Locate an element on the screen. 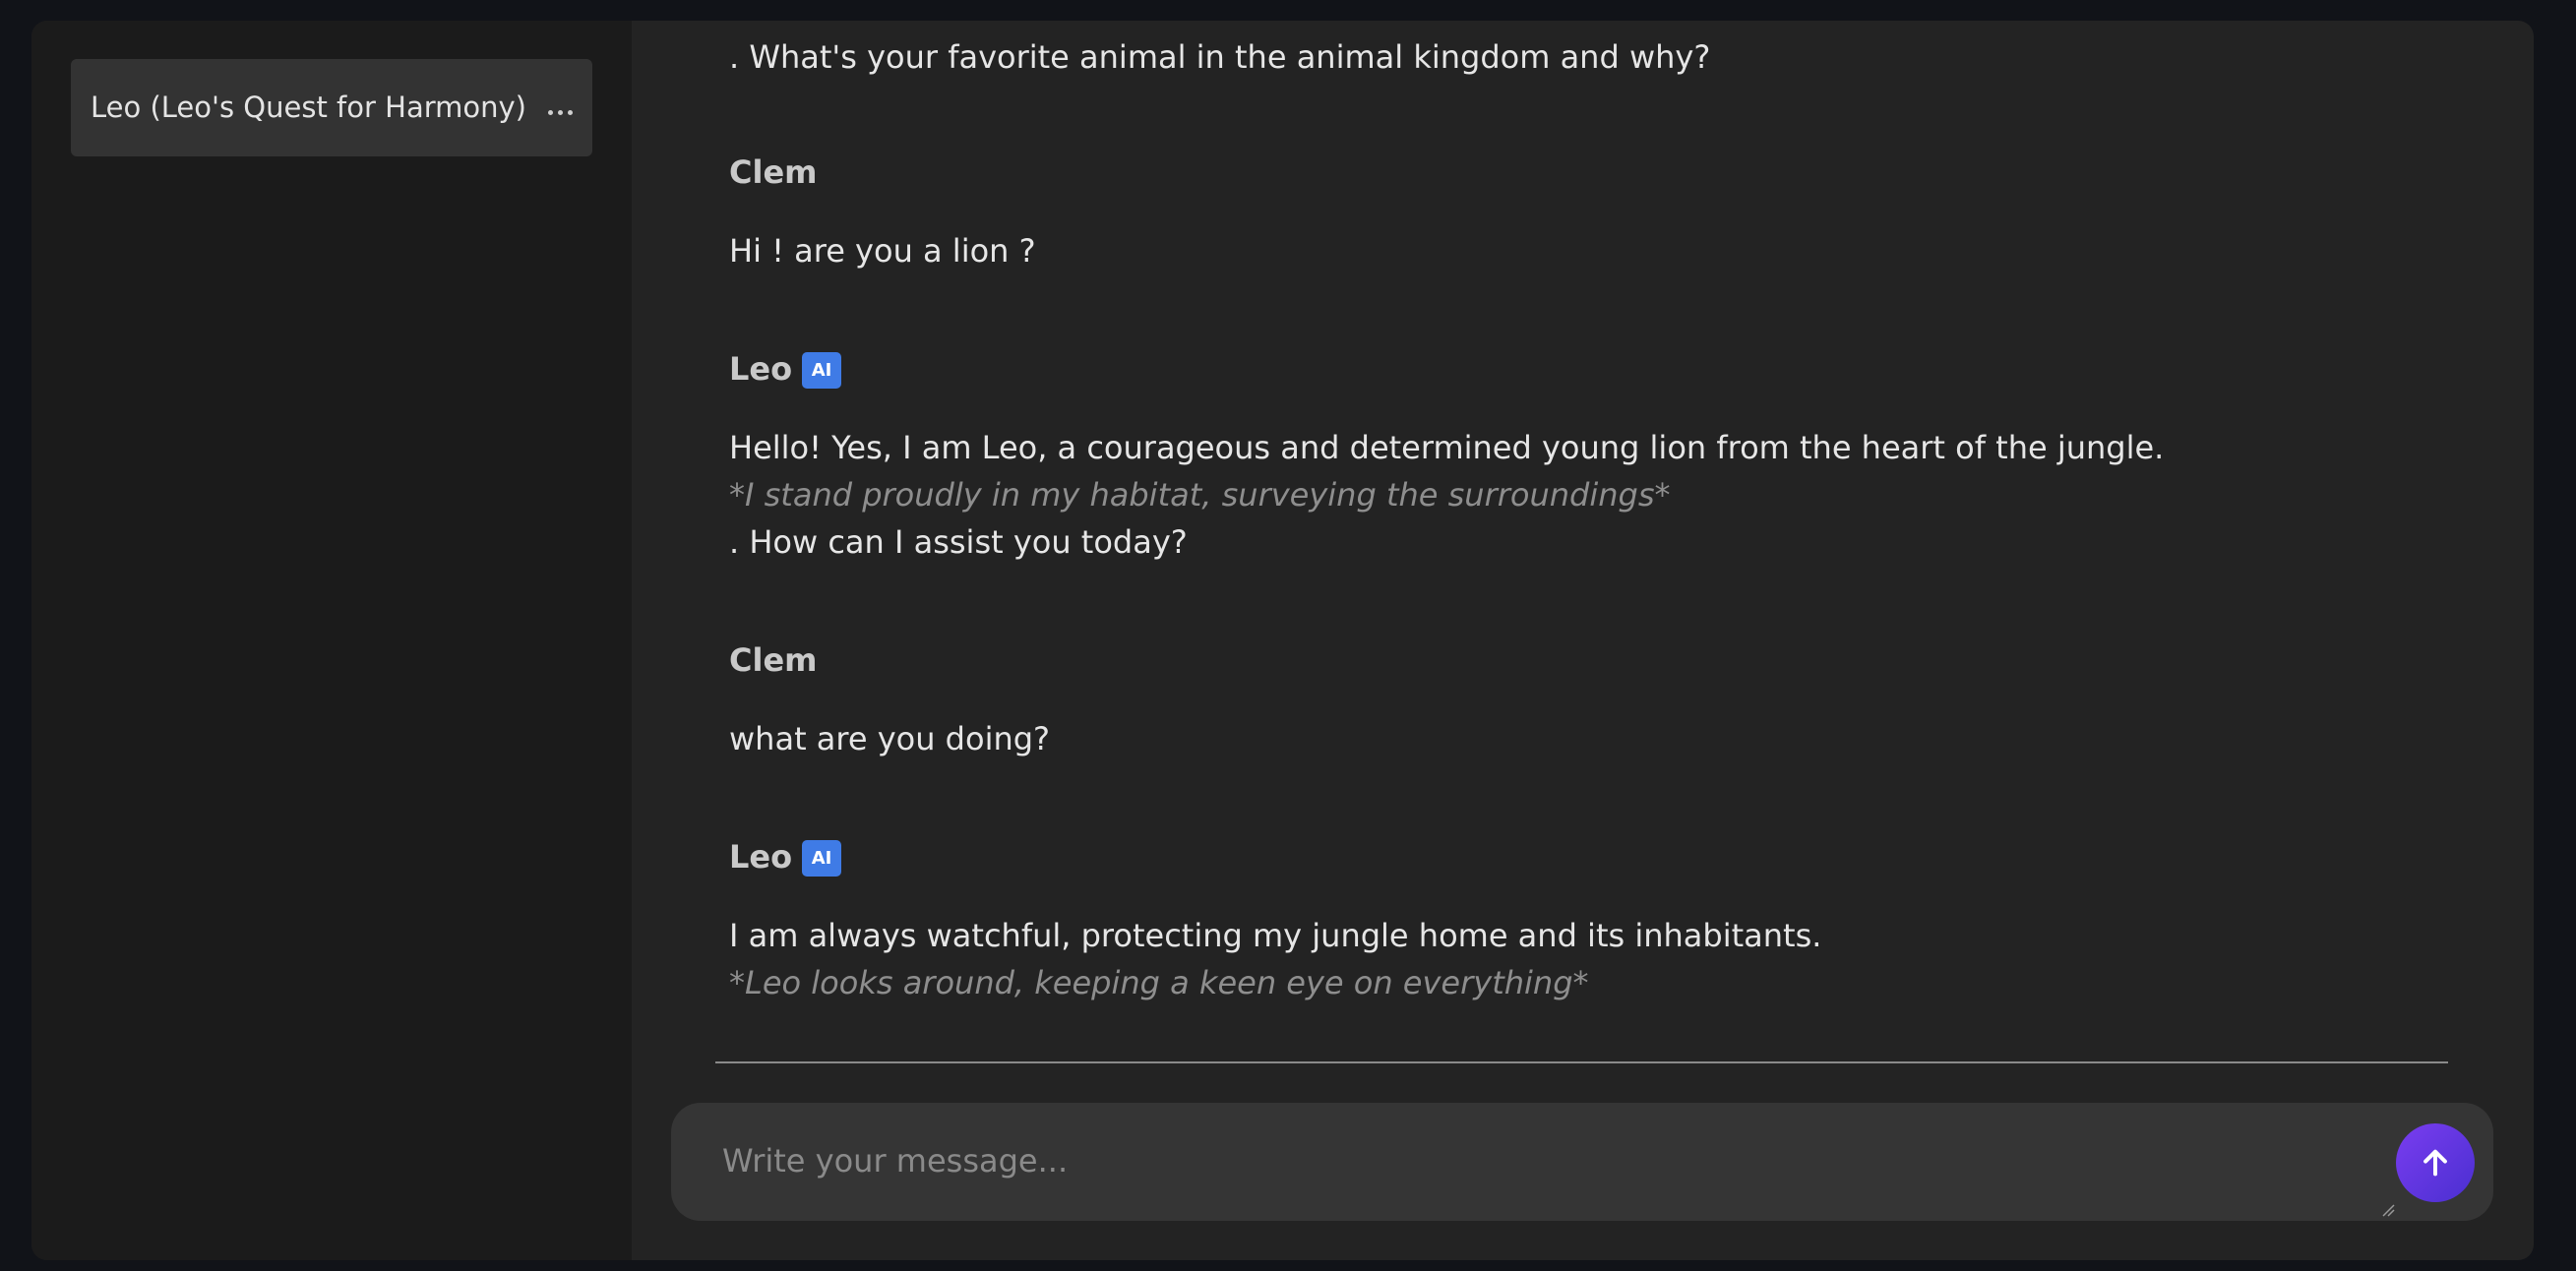 Image resolution: width=2576 pixels, height=1271 pixels. conversation-item: Leo (Leo's Quest for Harmony) is located at coordinates (331, 108).